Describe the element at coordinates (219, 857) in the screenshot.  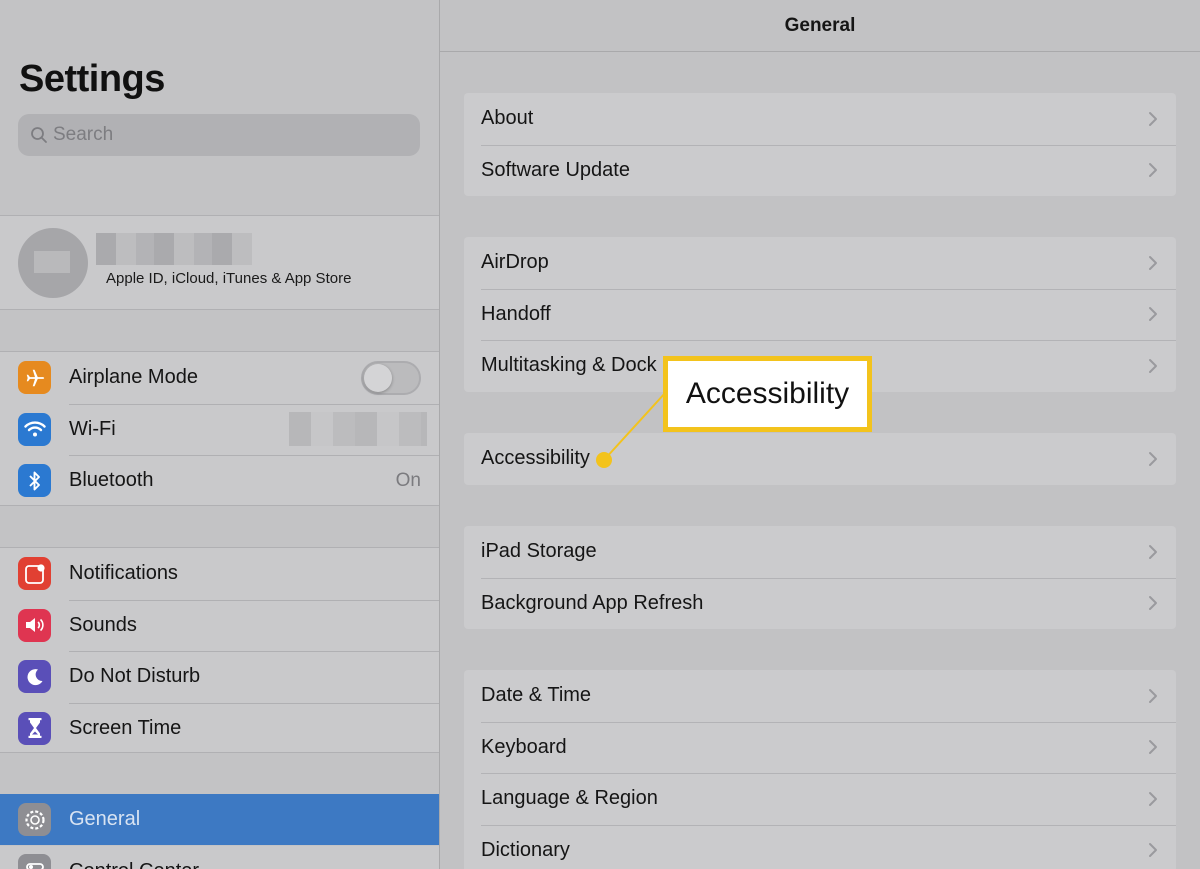
I see `sidebar-item-control-center: Control Center` at that location.